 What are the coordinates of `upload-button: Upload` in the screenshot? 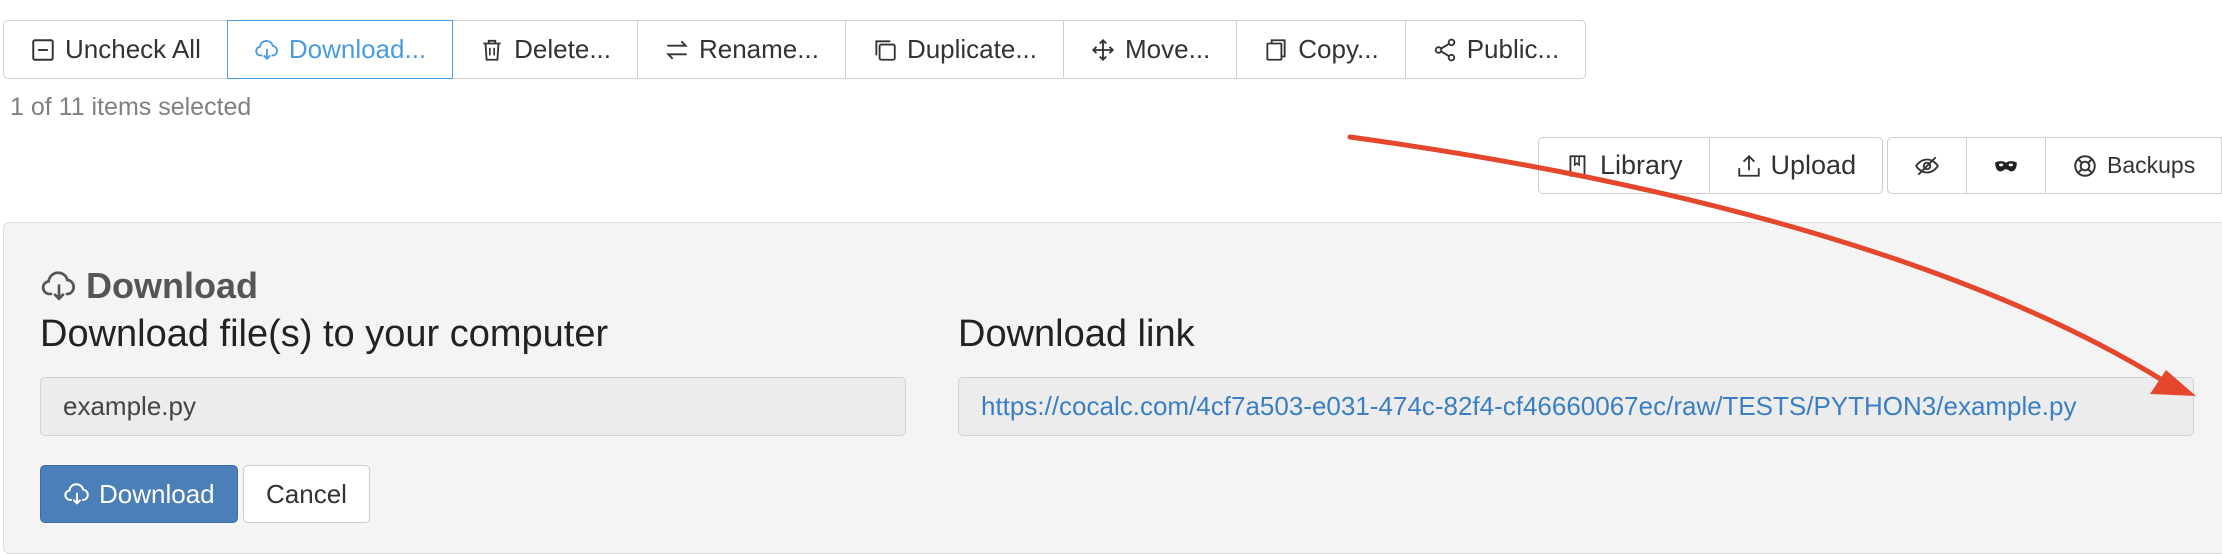 It's located at (1796, 165).